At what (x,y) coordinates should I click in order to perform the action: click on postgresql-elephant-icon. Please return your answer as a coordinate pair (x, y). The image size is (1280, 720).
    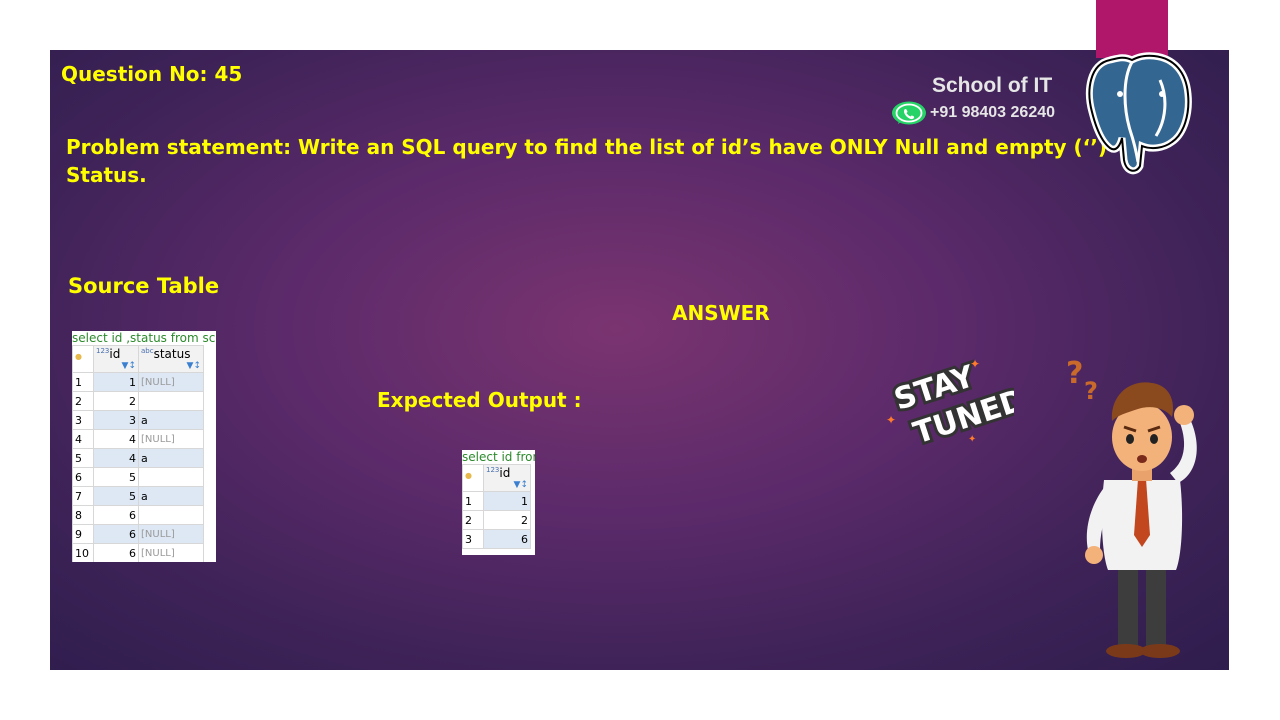
    Looking at the image, I should click on (1139, 113).